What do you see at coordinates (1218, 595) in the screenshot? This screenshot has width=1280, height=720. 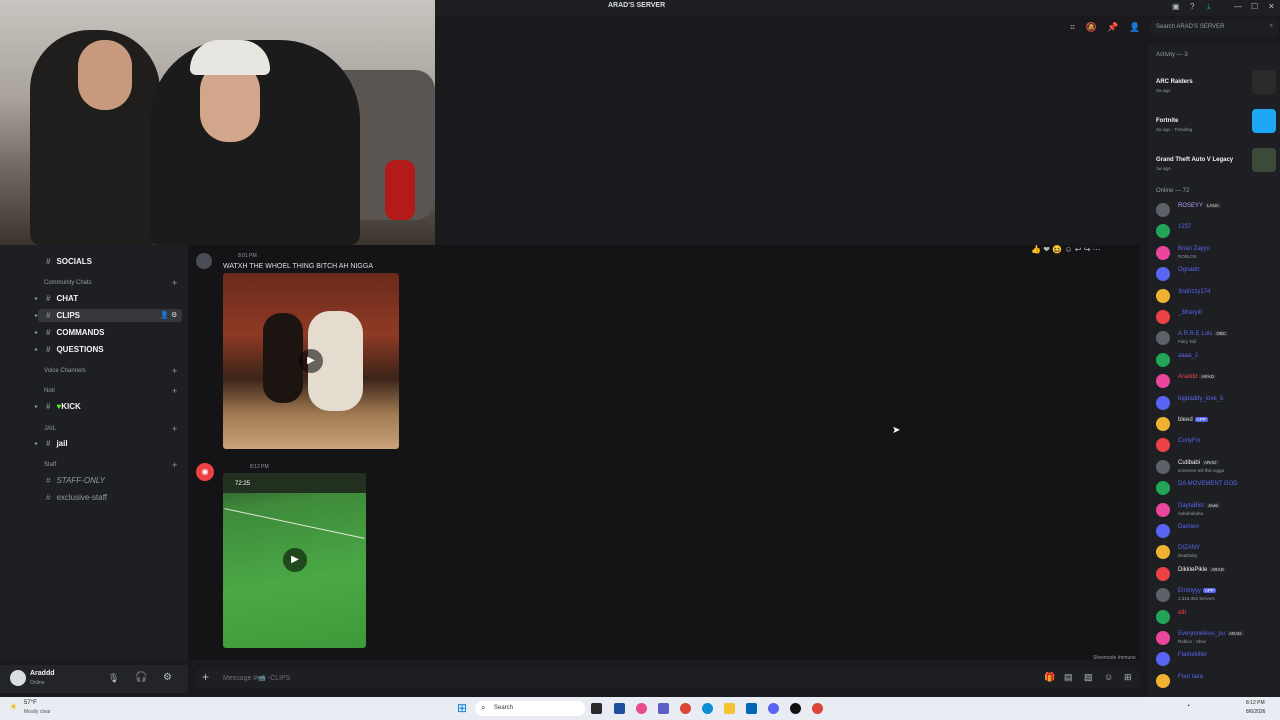 I see `member-item: Emmyyy APP 1,315,352 Servers` at bounding box center [1218, 595].